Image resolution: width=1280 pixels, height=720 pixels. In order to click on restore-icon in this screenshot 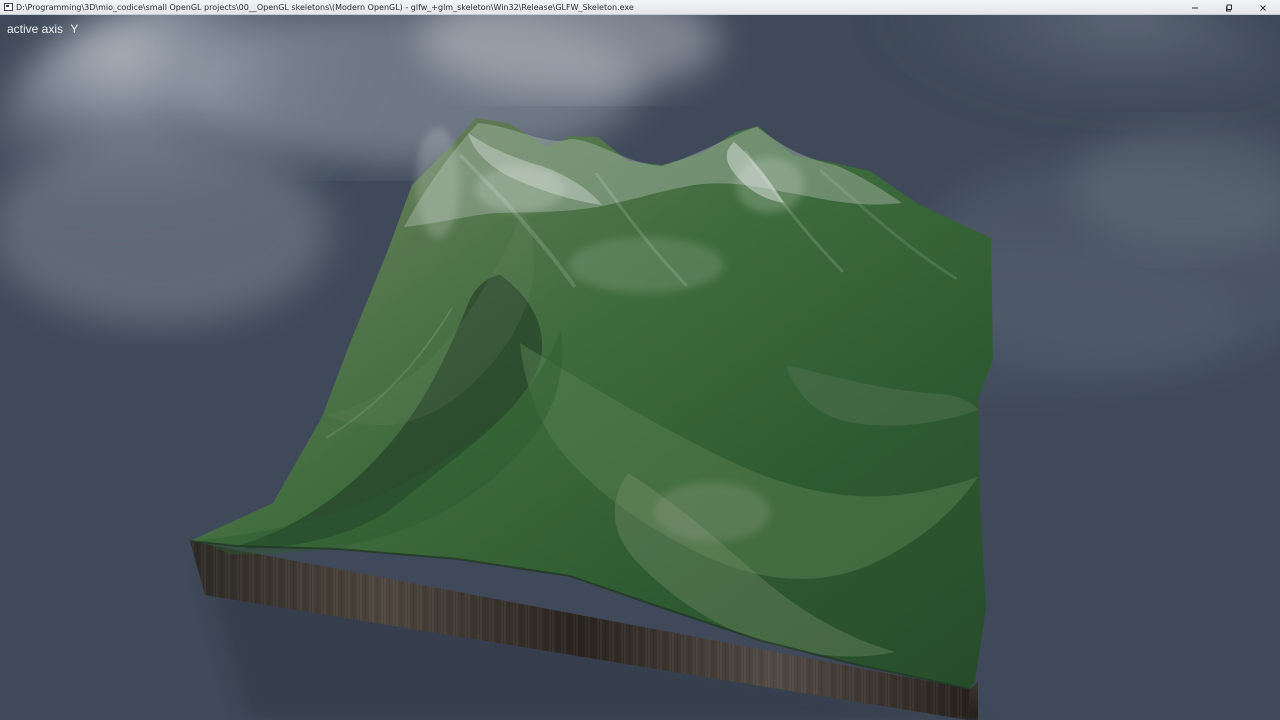, I will do `click(1229, 8)`.